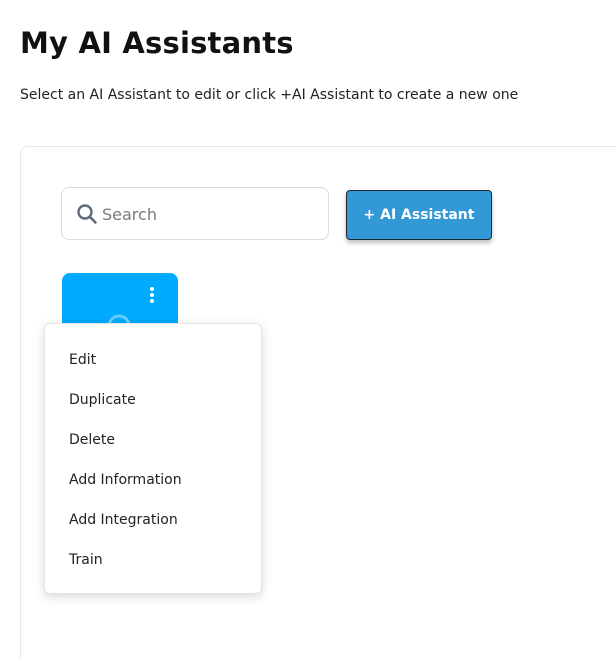  Describe the element at coordinates (153, 520) in the screenshot. I see `menu-item-add-integration: Add Integration` at that location.